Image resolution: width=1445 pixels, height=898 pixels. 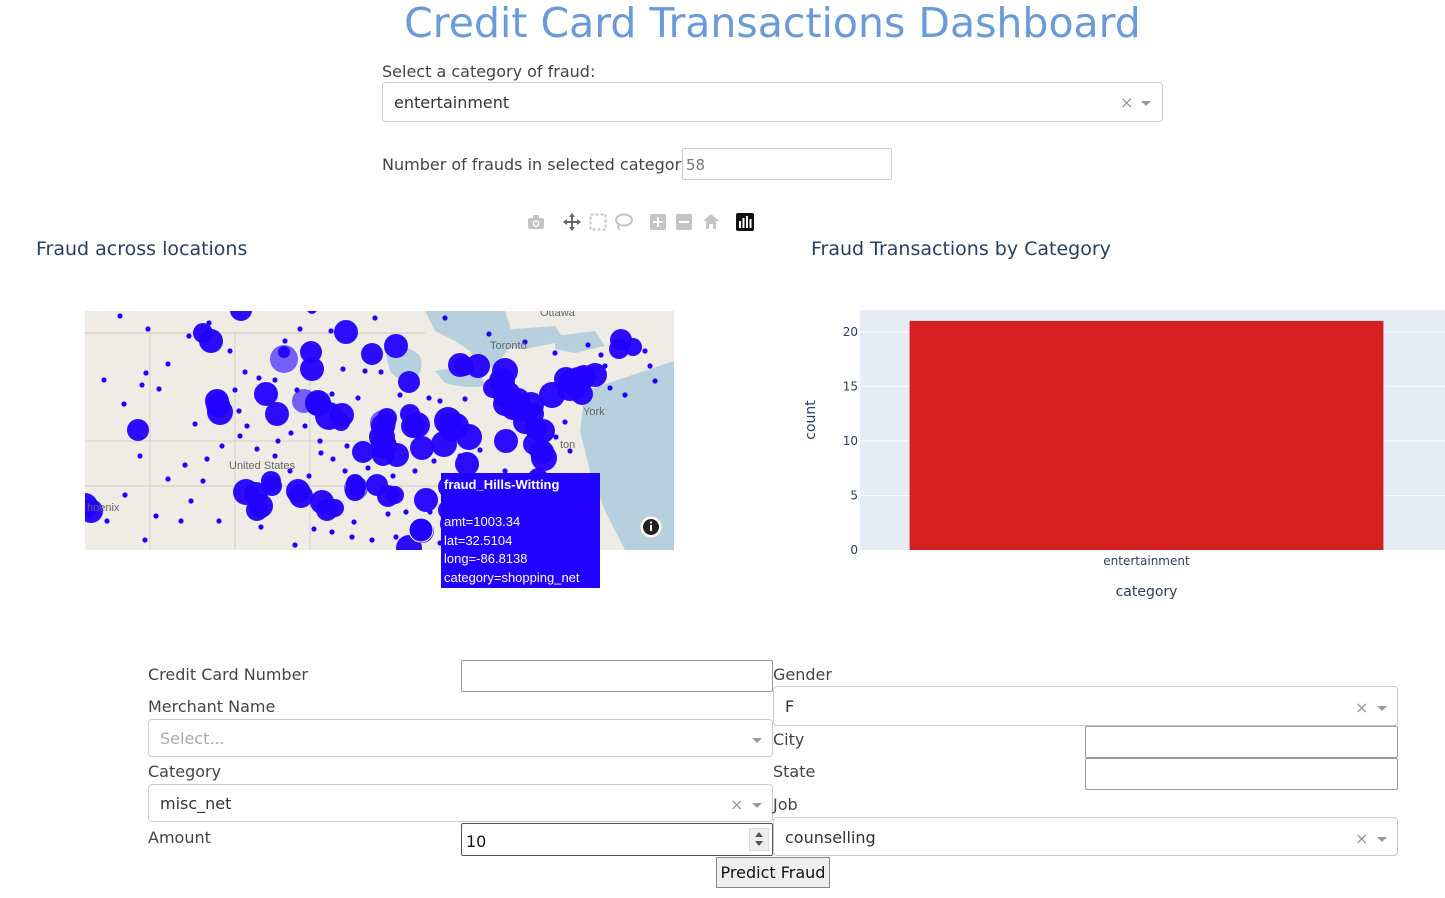 I want to click on category-select-dropdown: entertainment ×, so click(x=772, y=102).